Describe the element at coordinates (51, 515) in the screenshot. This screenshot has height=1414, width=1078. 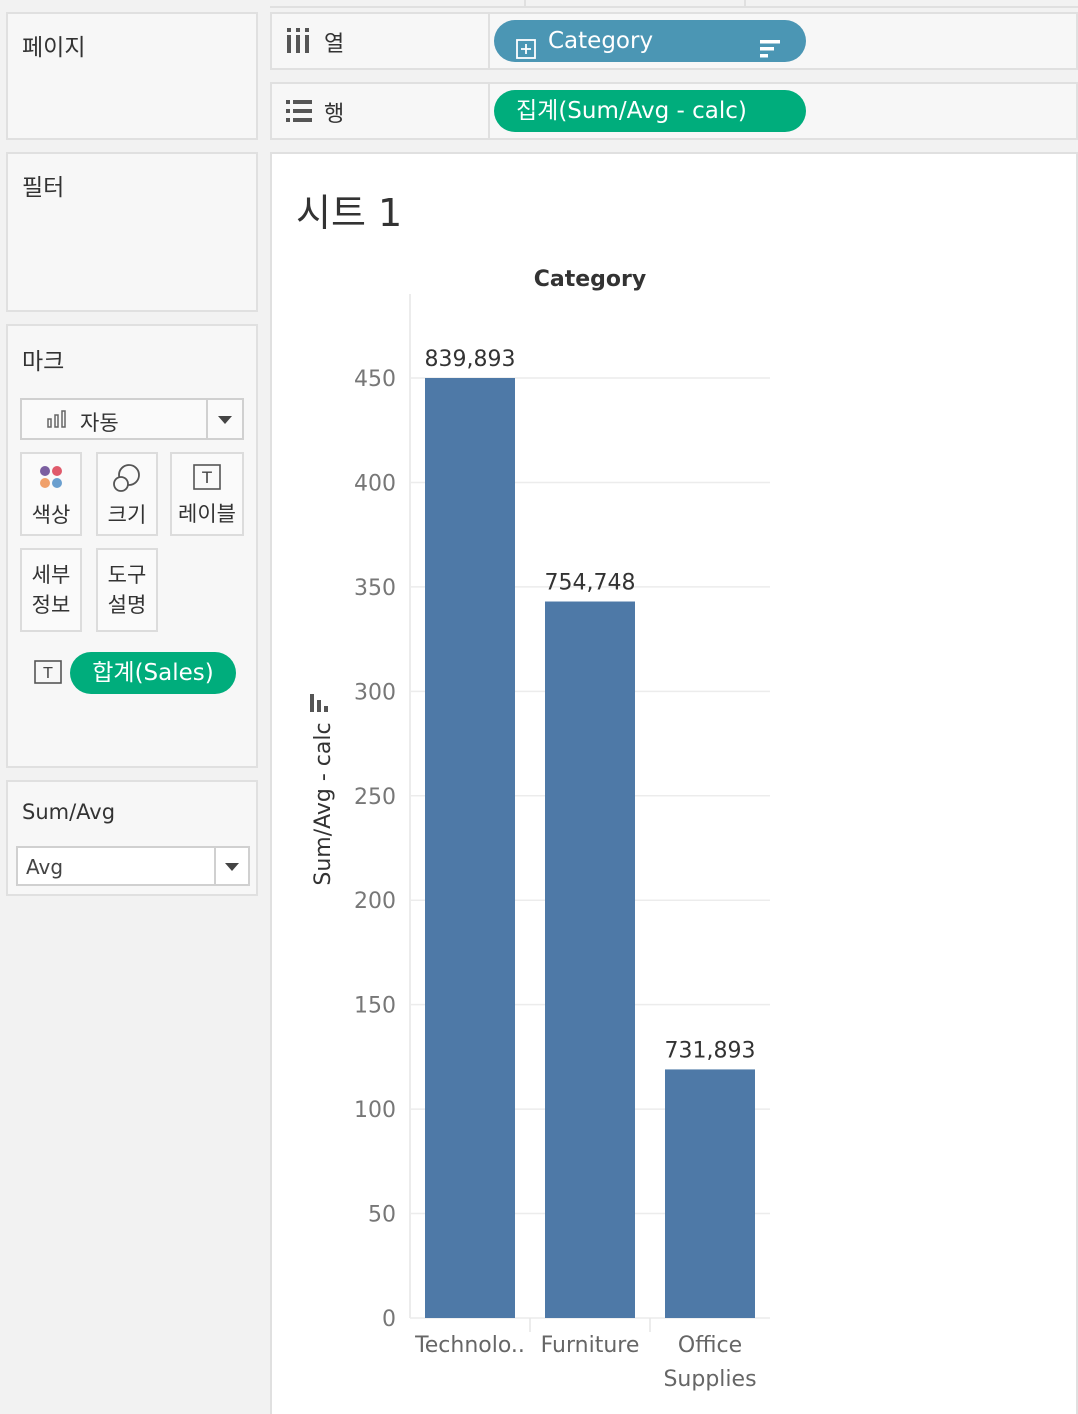
I see `color-button-label: 색상` at that location.